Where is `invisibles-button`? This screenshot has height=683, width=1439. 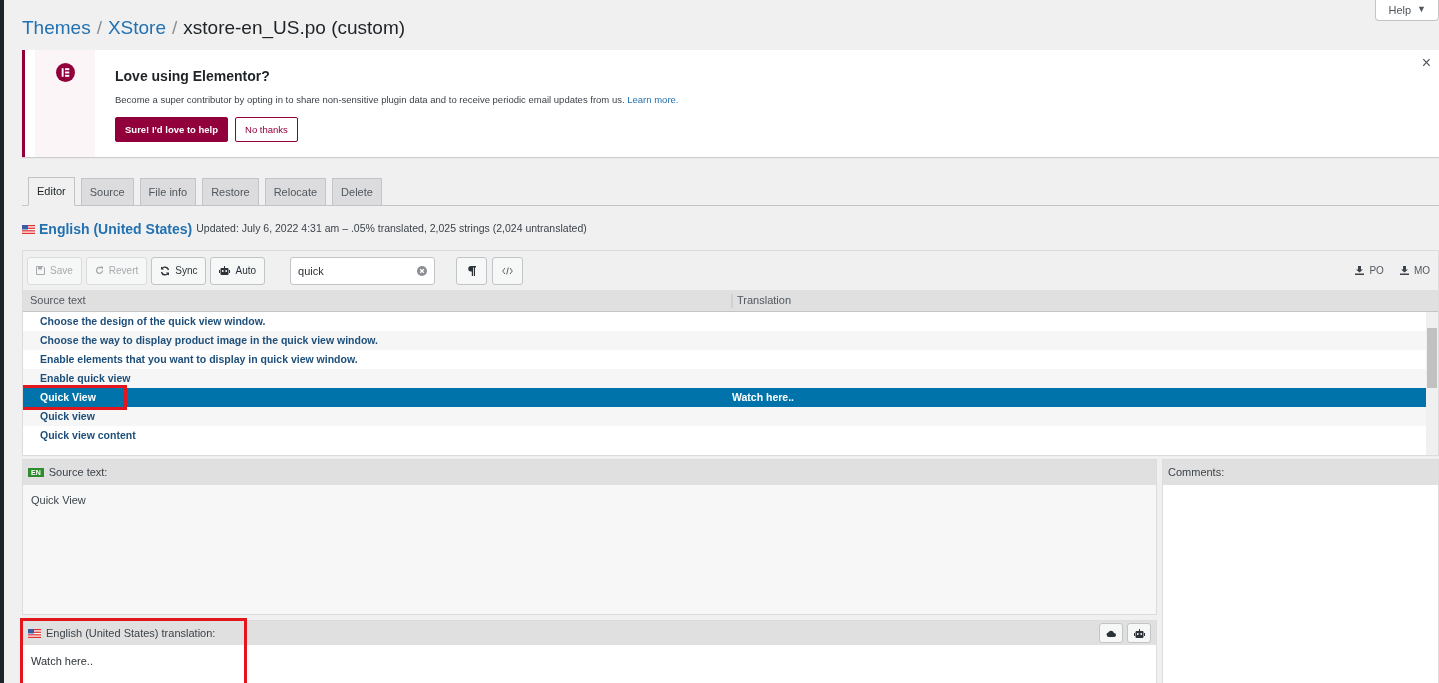 invisibles-button is located at coordinates (472, 270).